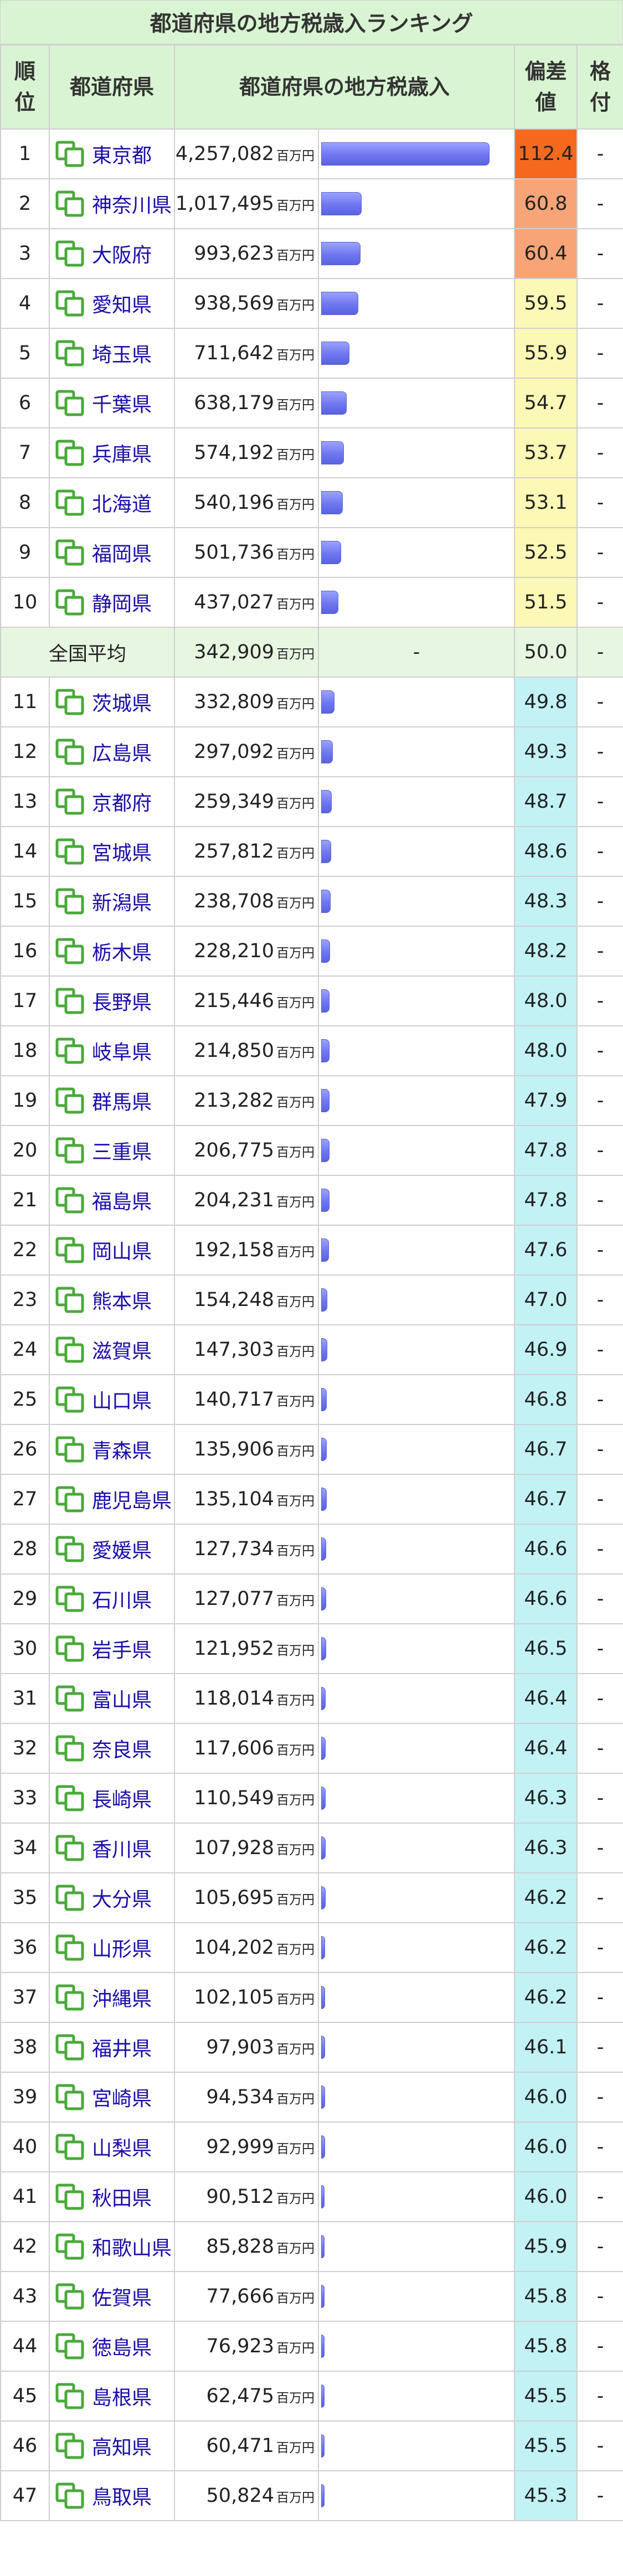  What do you see at coordinates (115, 2047) in the screenshot?
I see `prefecture-link: 福井県` at bounding box center [115, 2047].